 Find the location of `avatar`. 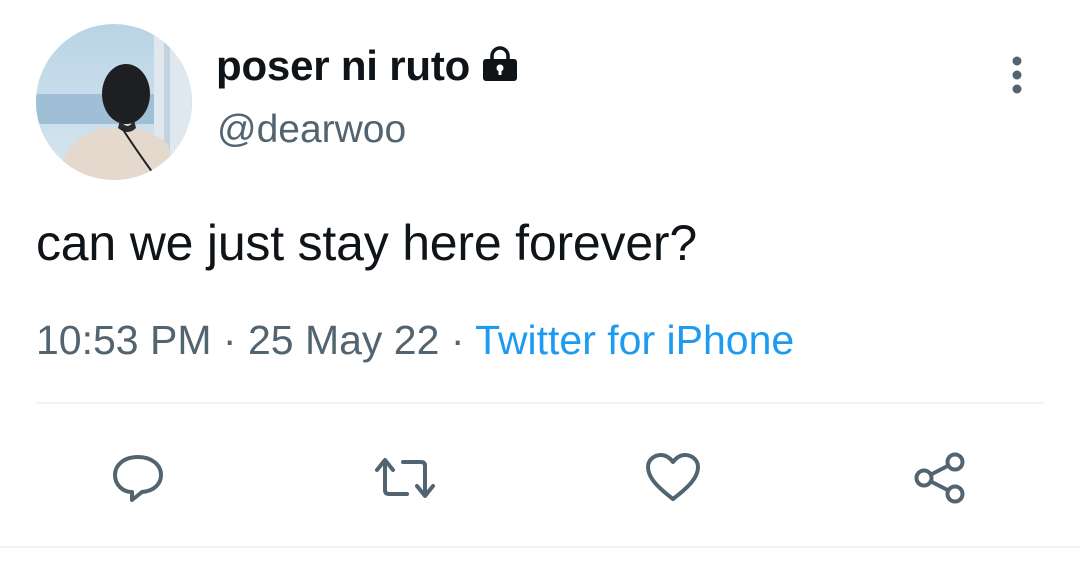

avatar is located at coordinates (114, 102).